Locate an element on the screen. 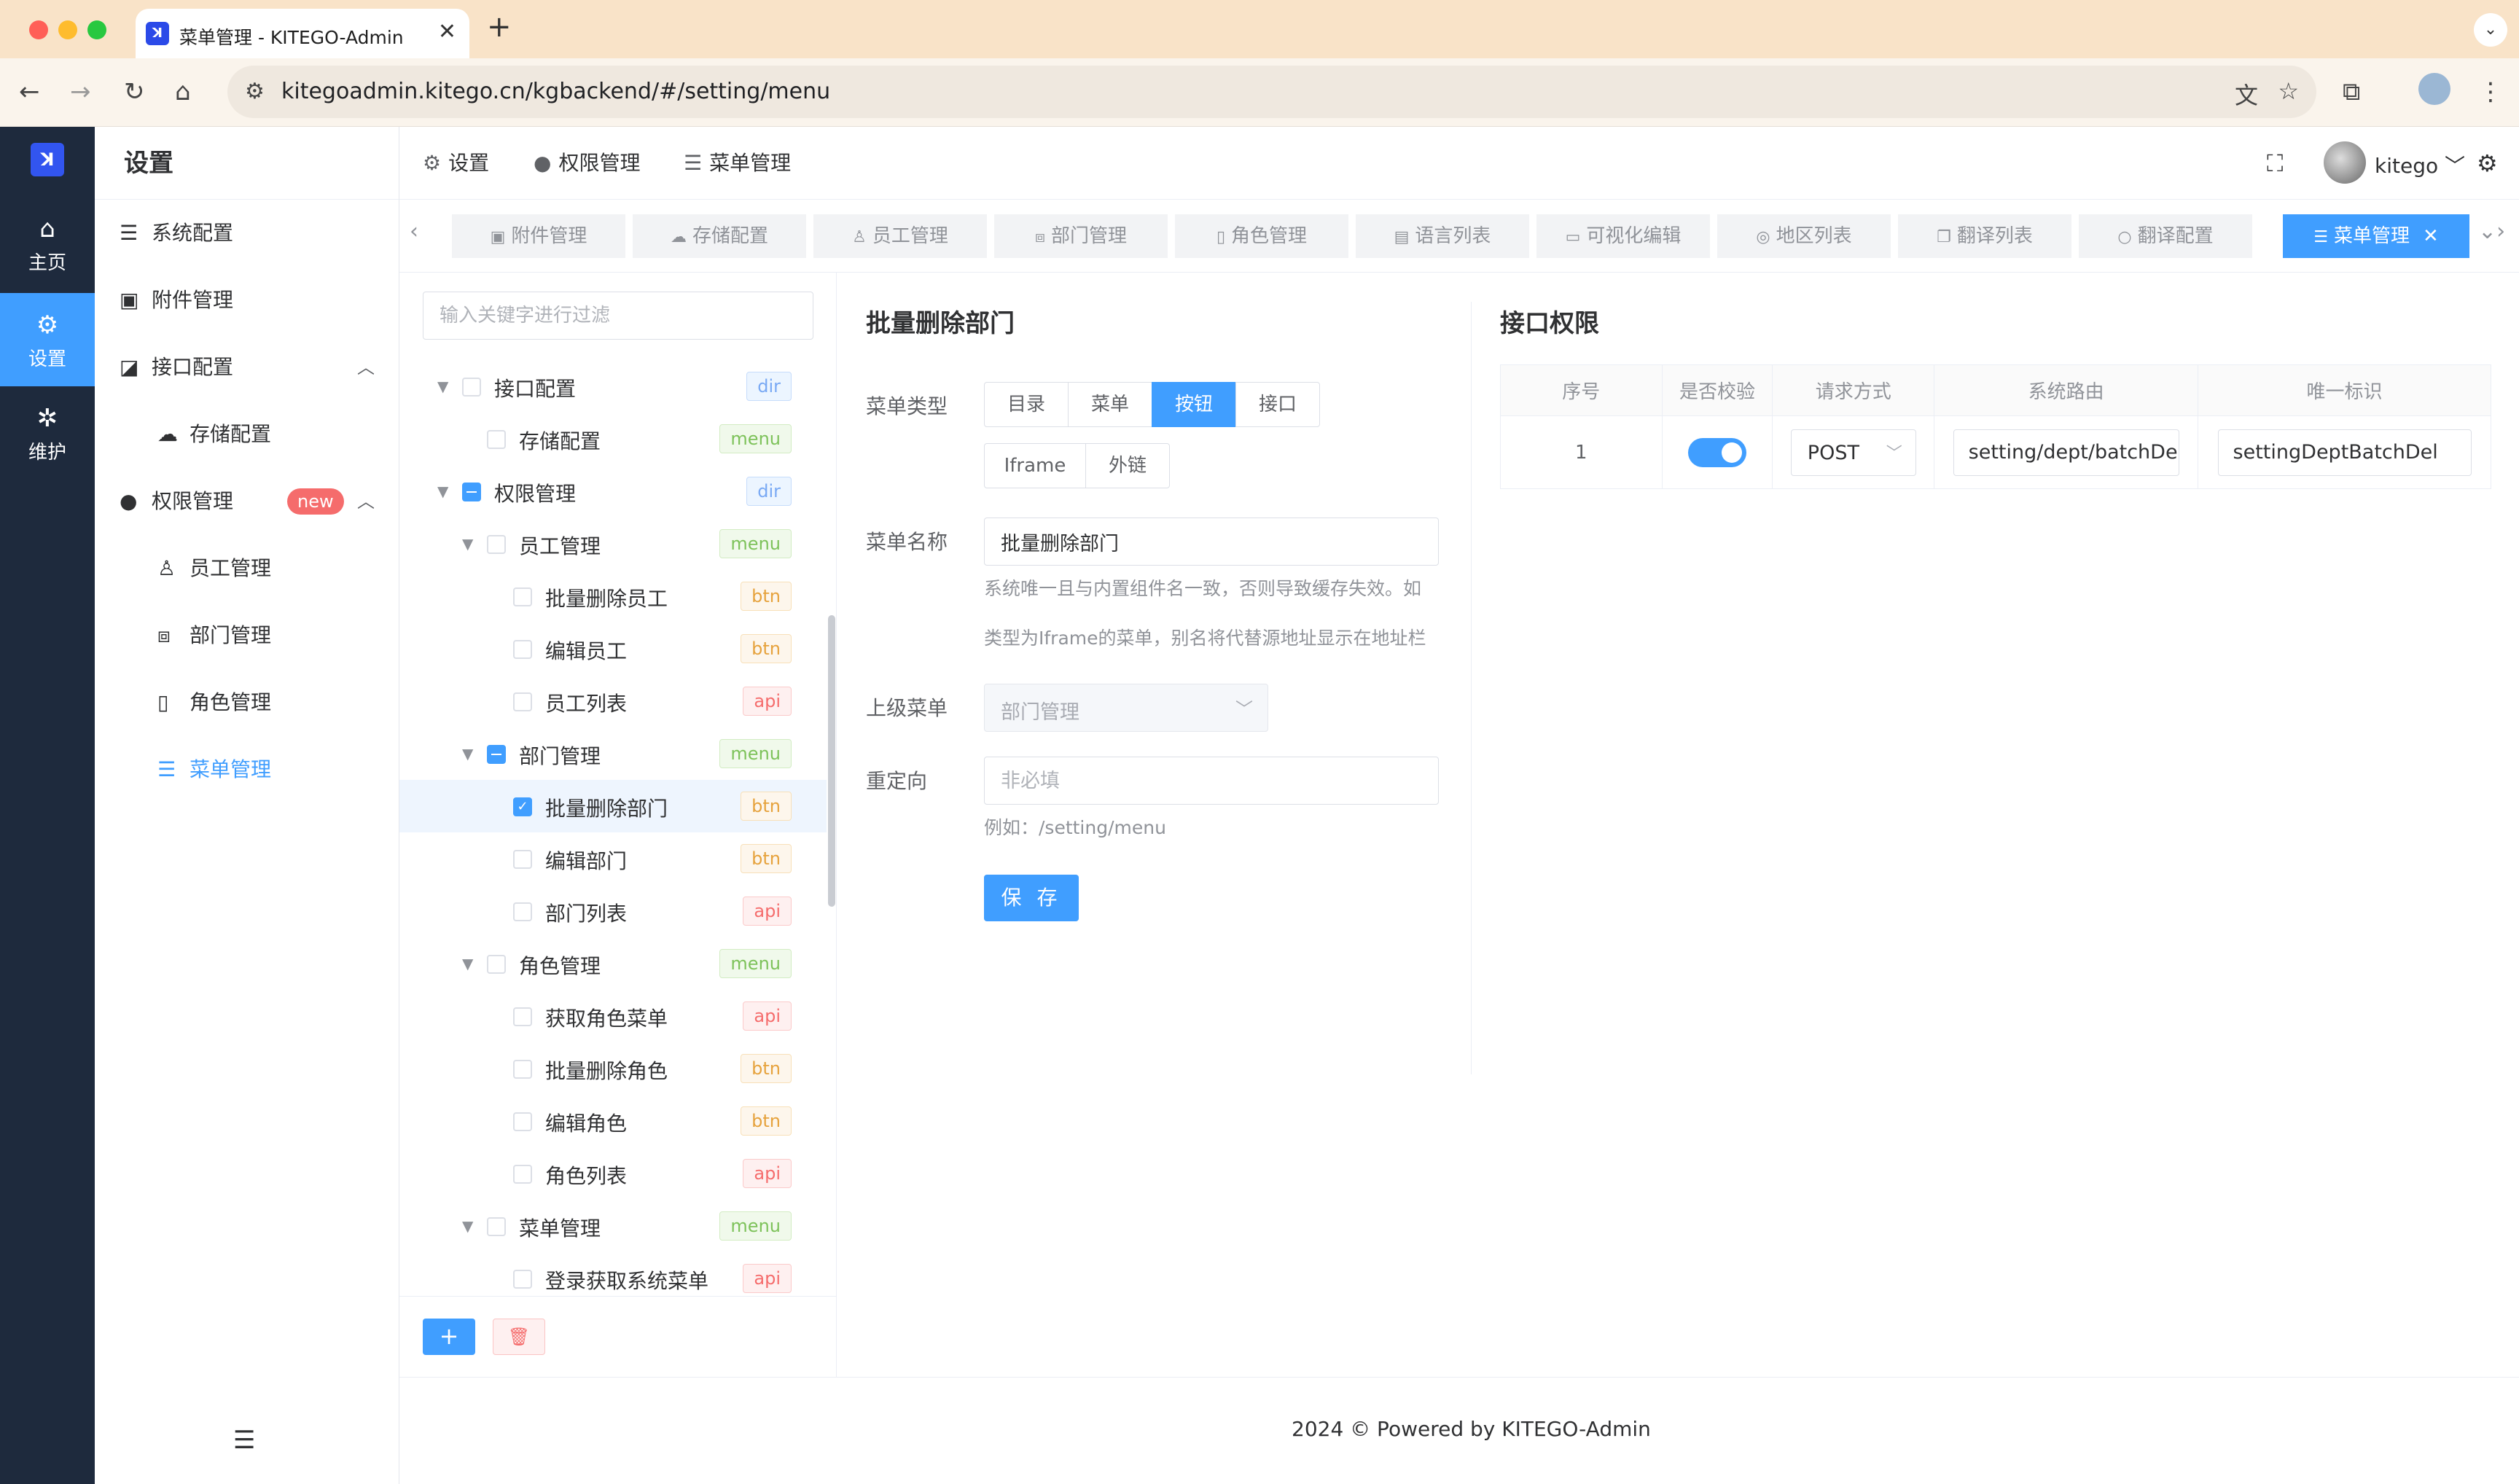 The width and height of the screenshot is (2519, 1484). verify-toggle is located at coordinates (1716, 452).